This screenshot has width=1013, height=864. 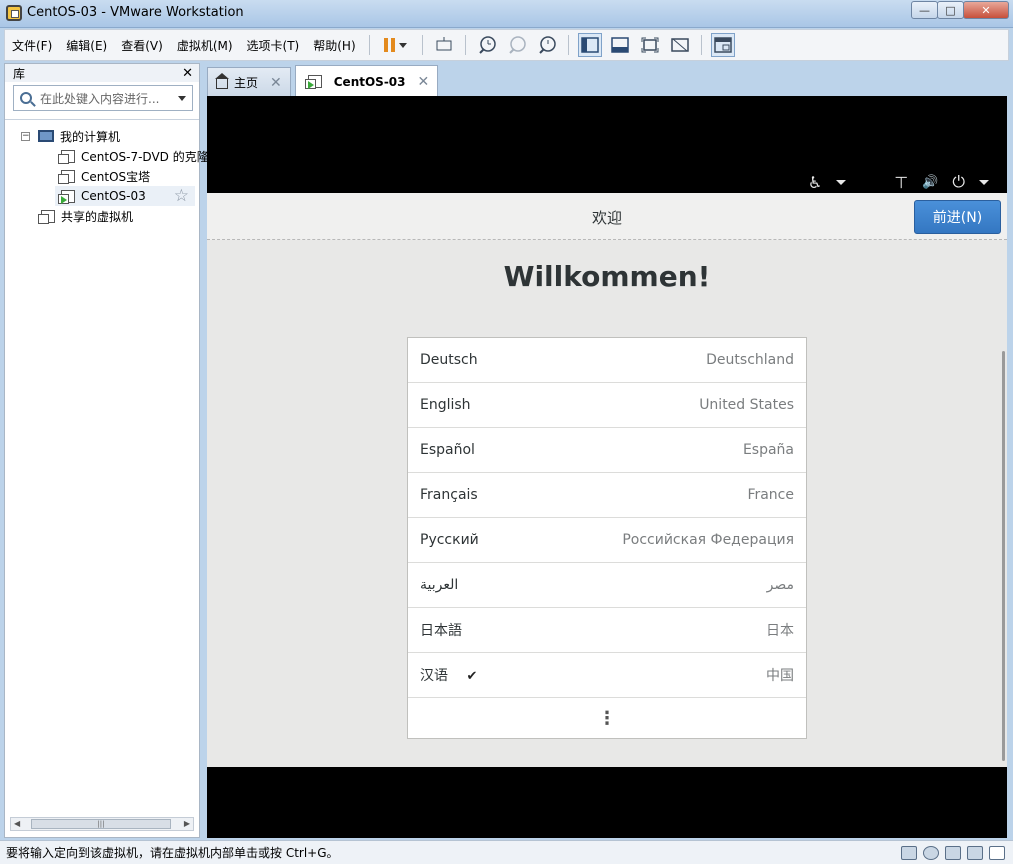 I want to click on tab-centos-03: CentOS-03 ✕, so click(x=366, y=81).